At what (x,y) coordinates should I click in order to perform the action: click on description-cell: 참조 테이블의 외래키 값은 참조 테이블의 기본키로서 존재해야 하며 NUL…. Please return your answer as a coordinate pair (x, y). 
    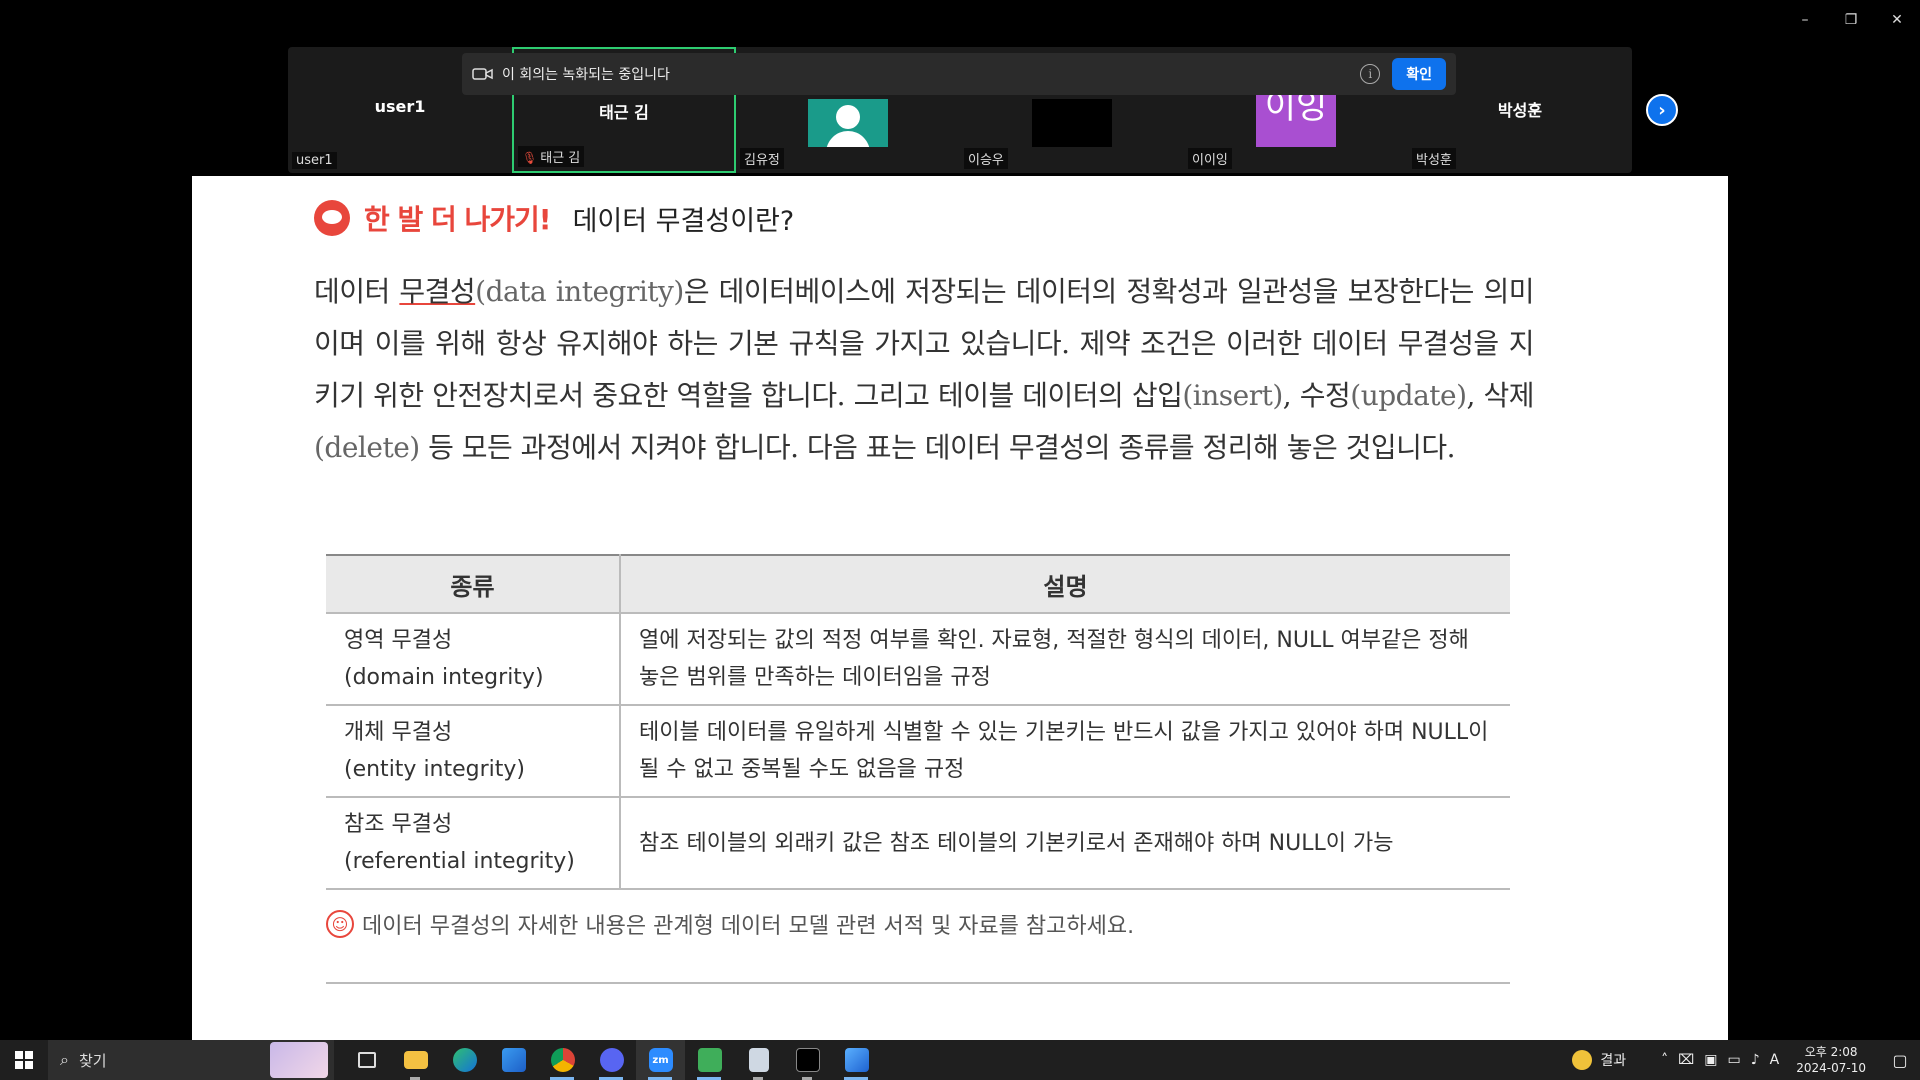
    Looking at the image, I should click on (1065, 843).